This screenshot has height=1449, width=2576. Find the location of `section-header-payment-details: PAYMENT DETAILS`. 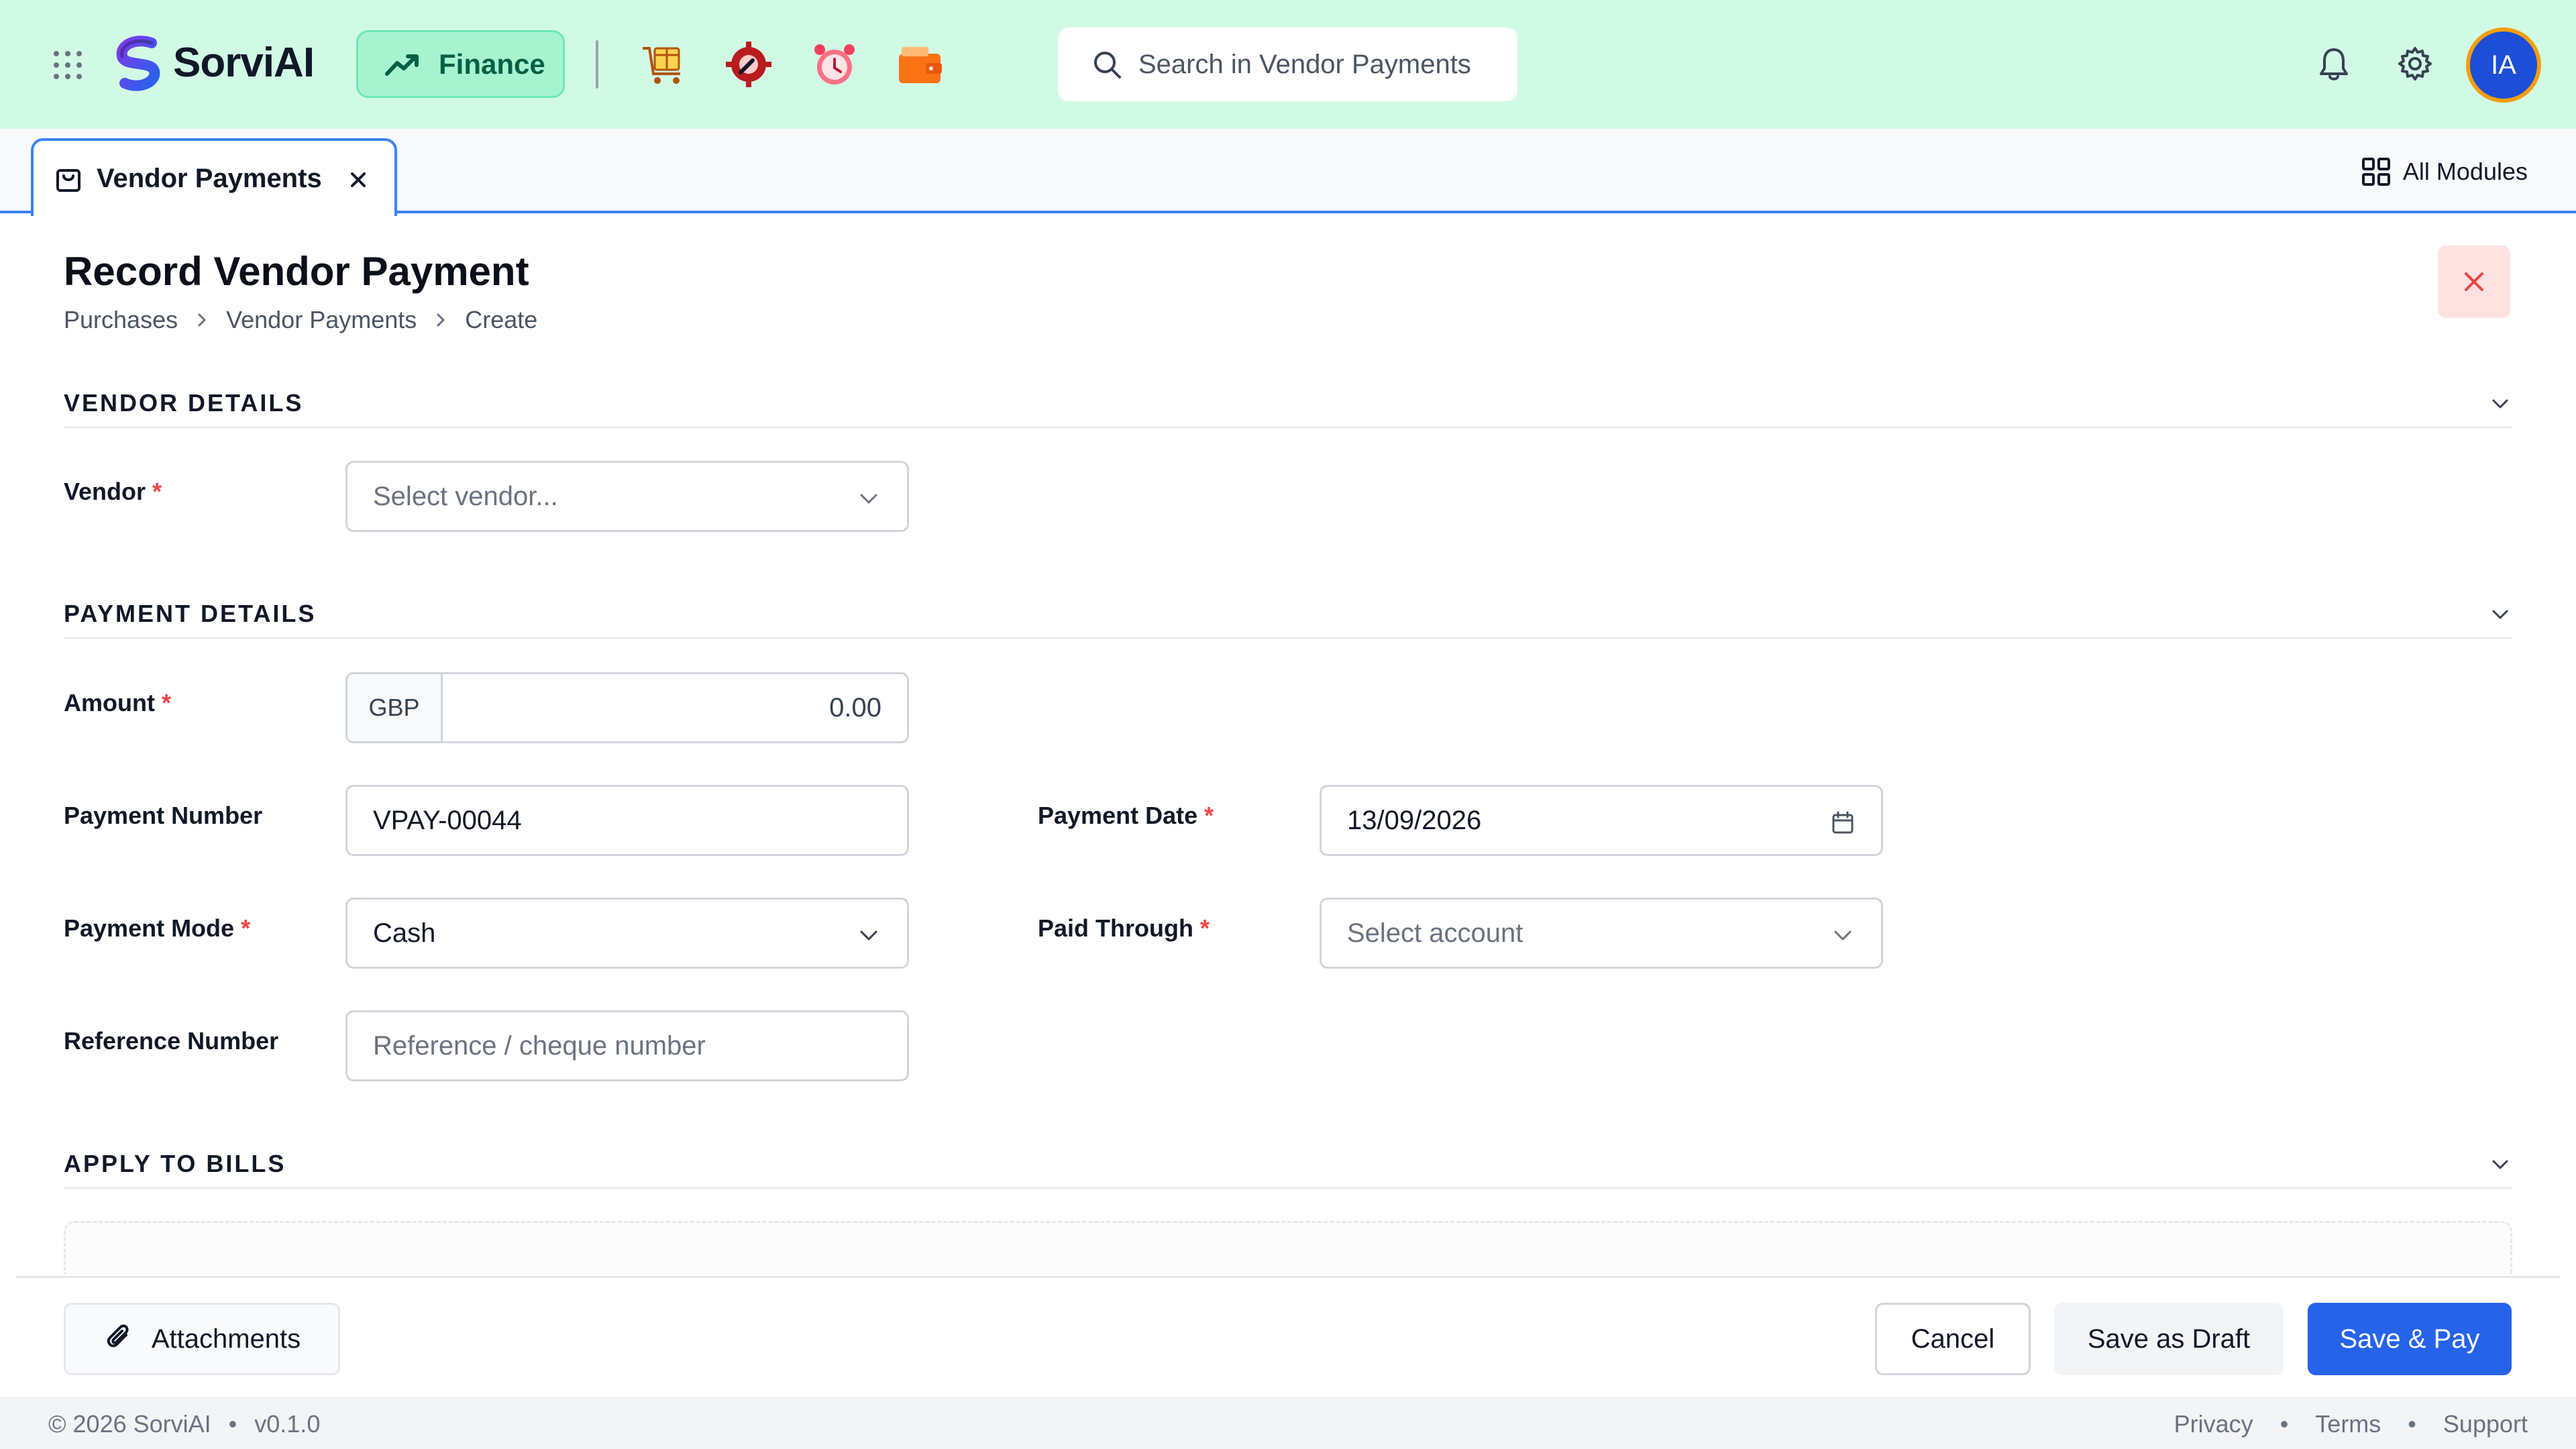

section-header-payment-details: PAYMENT DETAILS is located at coordinates (1288, 613).